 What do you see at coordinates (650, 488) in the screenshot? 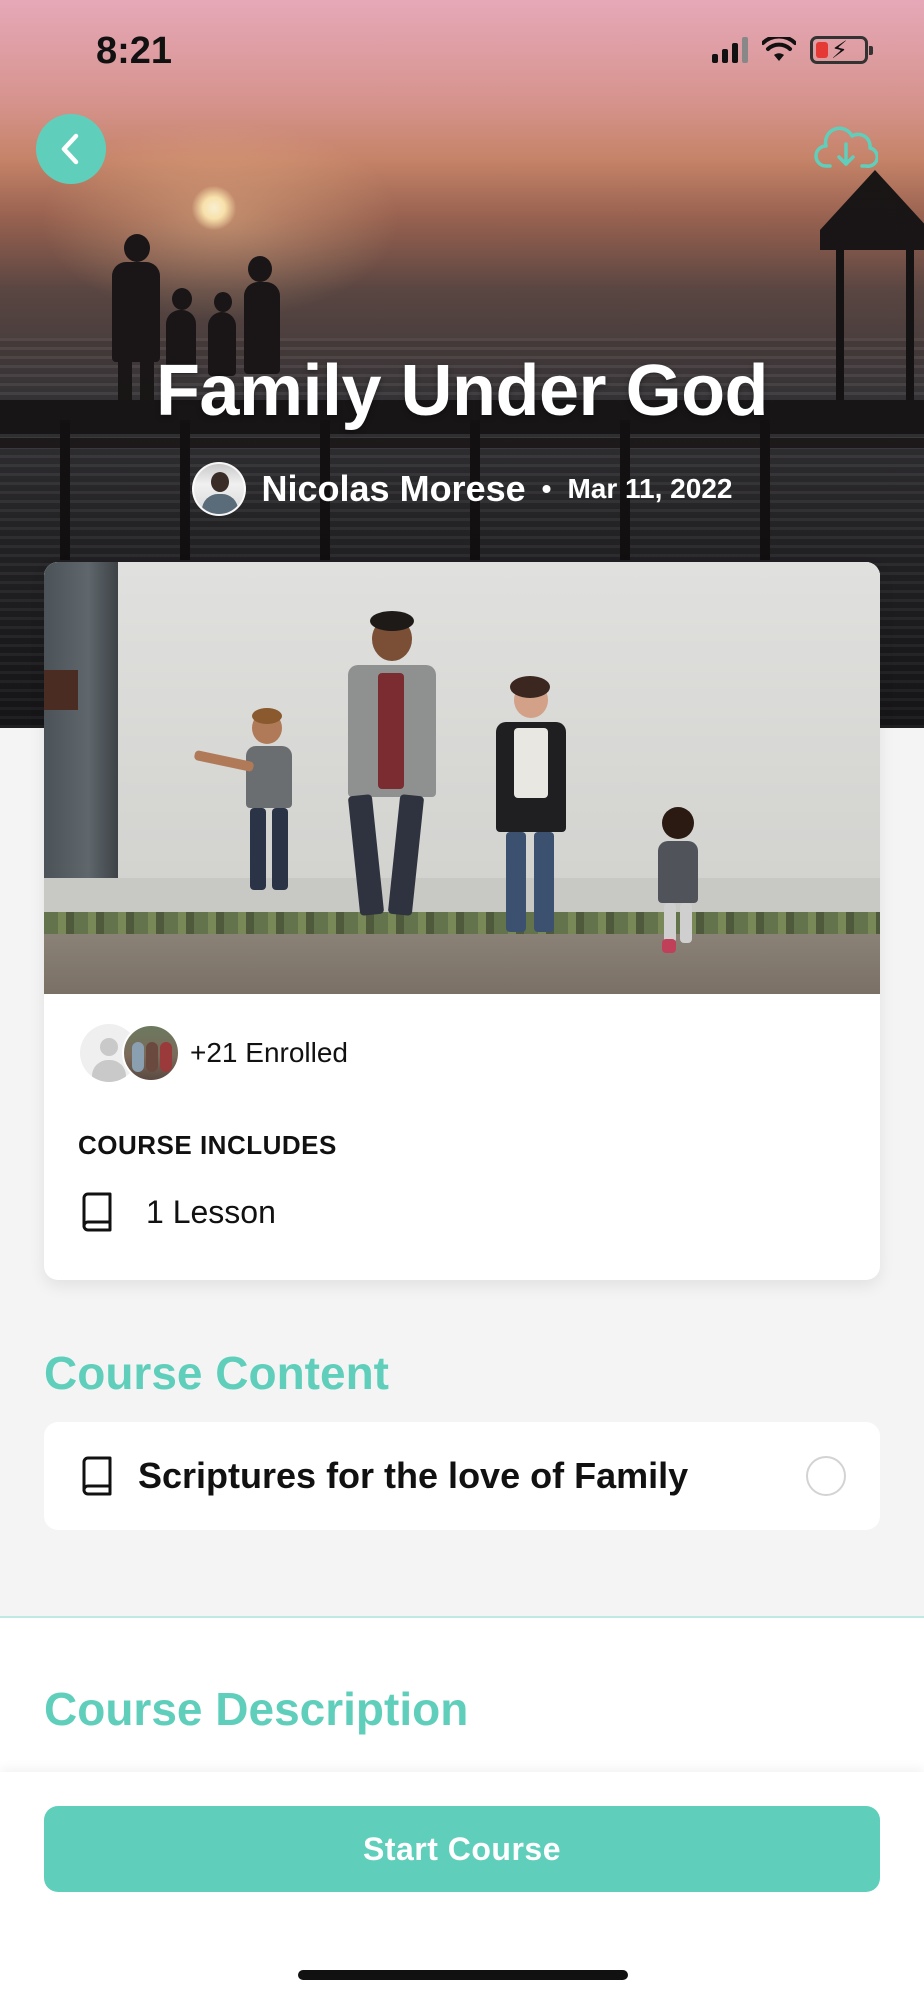
I see `publish-date: Mar 11, 2022` at bounding box center [650, 488].